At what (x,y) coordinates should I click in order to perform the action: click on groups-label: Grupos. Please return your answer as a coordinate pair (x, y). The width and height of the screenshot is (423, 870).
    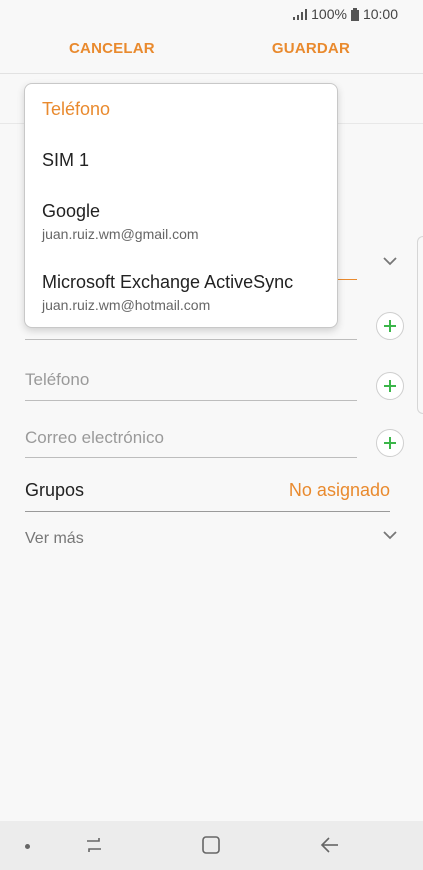
    Looking at the image, I should click on (55, 490).